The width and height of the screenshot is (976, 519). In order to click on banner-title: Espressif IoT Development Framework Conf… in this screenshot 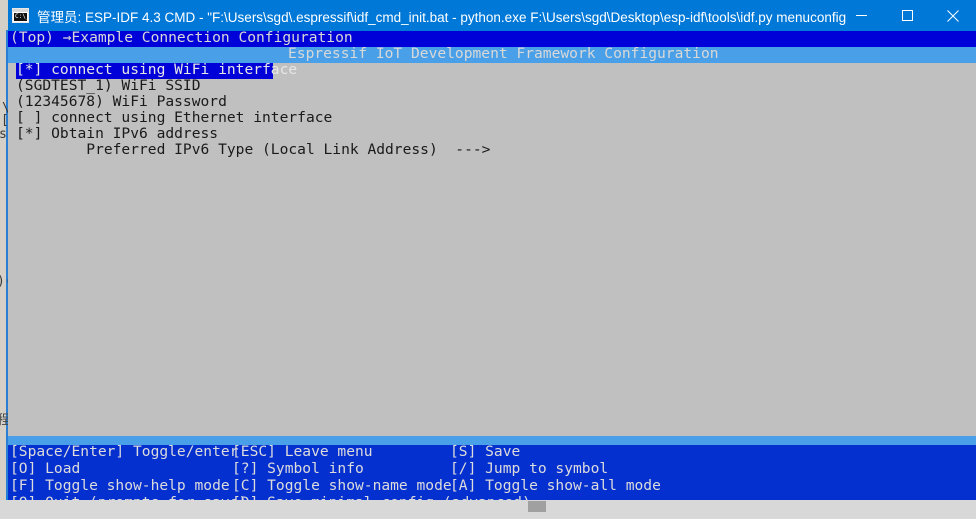, I will do `click(503, 53)`.